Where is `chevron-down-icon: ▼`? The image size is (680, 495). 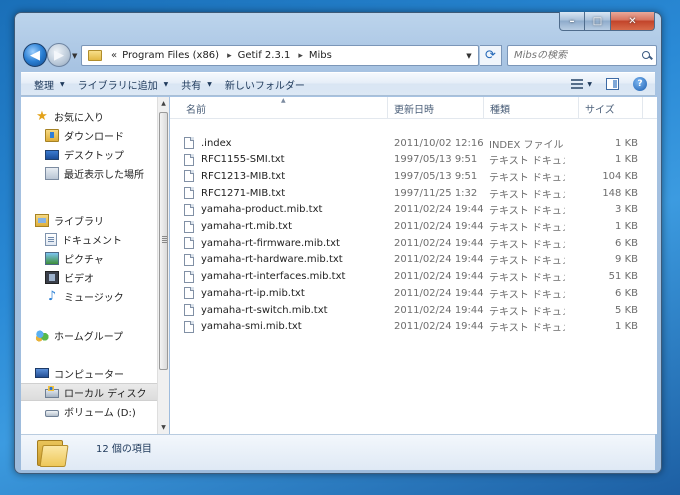
chevron-down-icon: ▼ is located at coordinates (62, 84).